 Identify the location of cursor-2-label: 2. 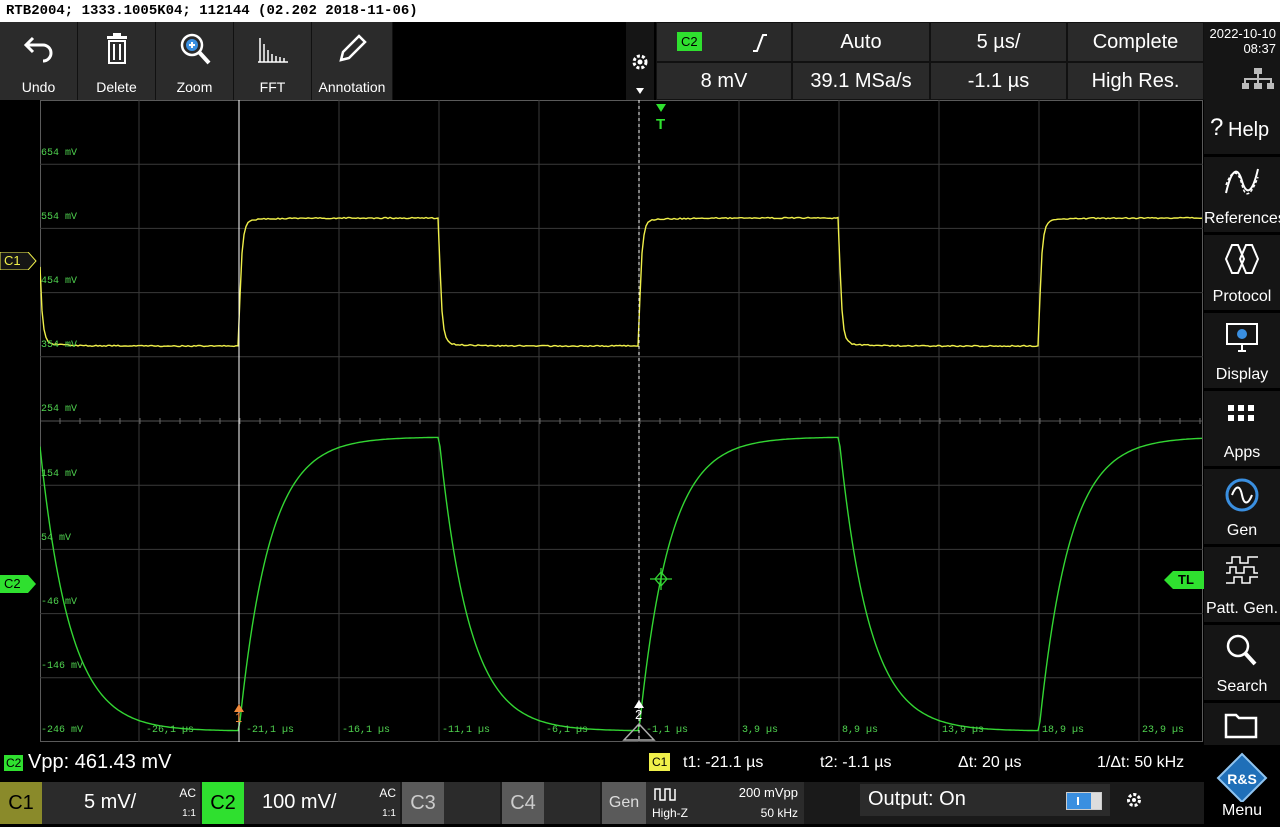
(638, 714).